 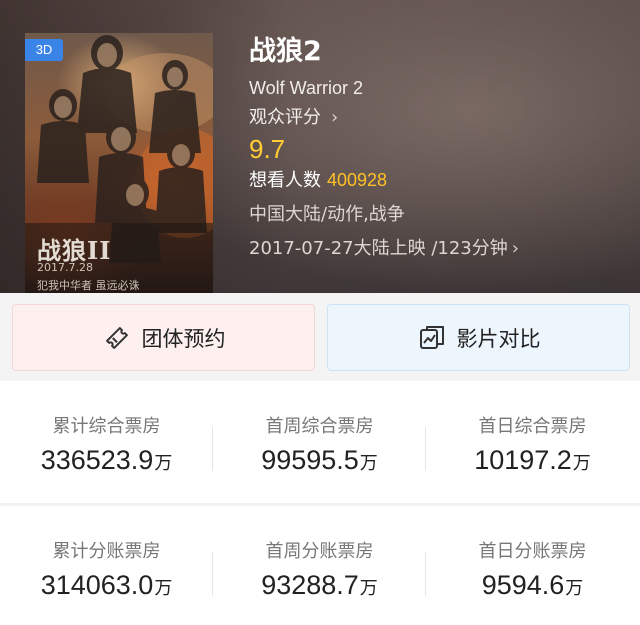 What do you see at coordinates (117, 338) in the screenshot?
I see `ticket-icon` at bounding box center [117, 338].